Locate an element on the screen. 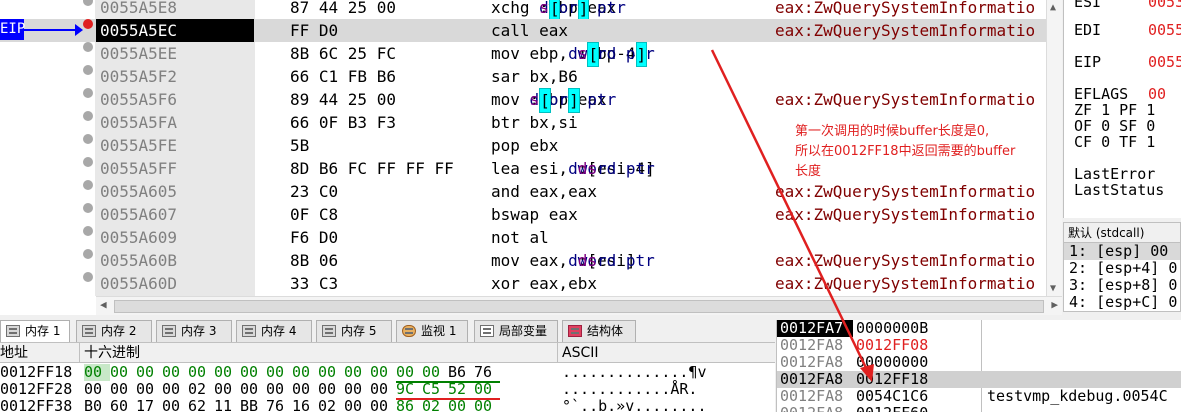  disassembly-horizontal-scrollbar: ◀ ▶ is located at coordinates (579, 305).